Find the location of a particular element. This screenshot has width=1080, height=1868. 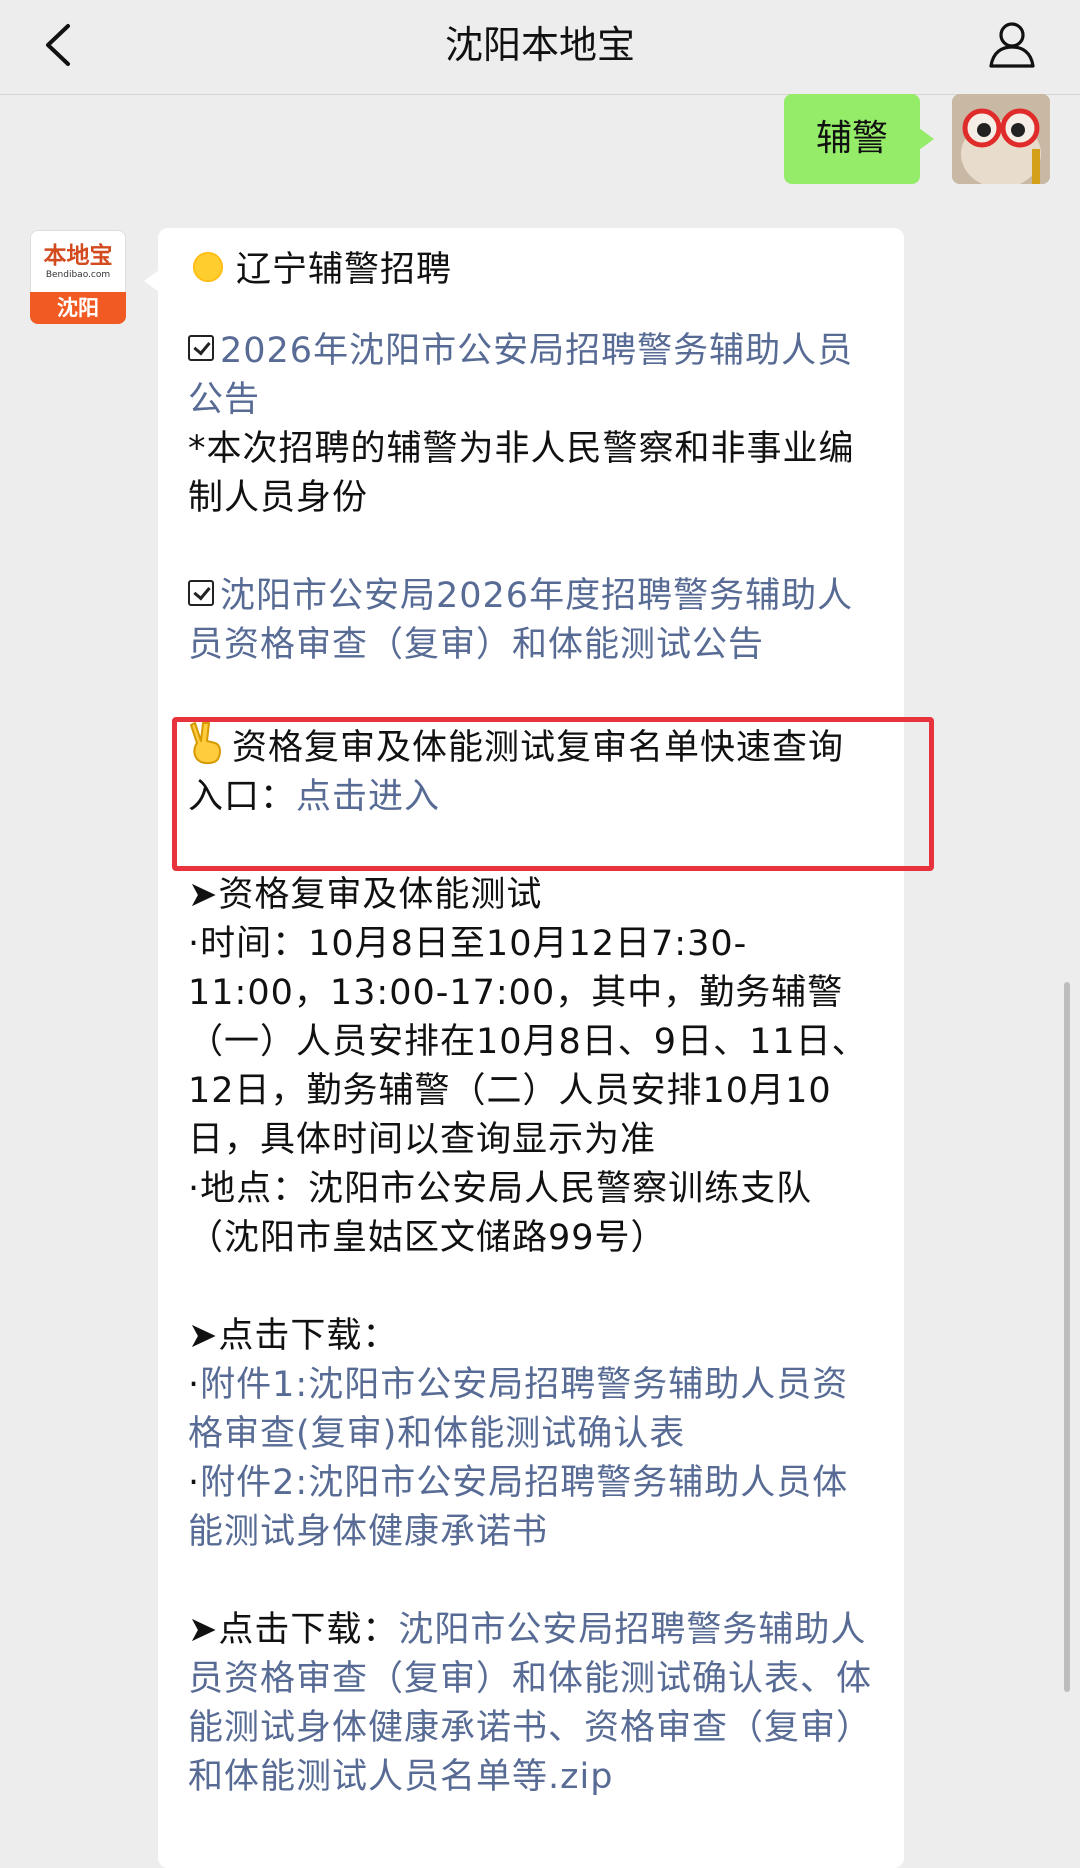

user-avatar is located at coordinates (1001, 139).